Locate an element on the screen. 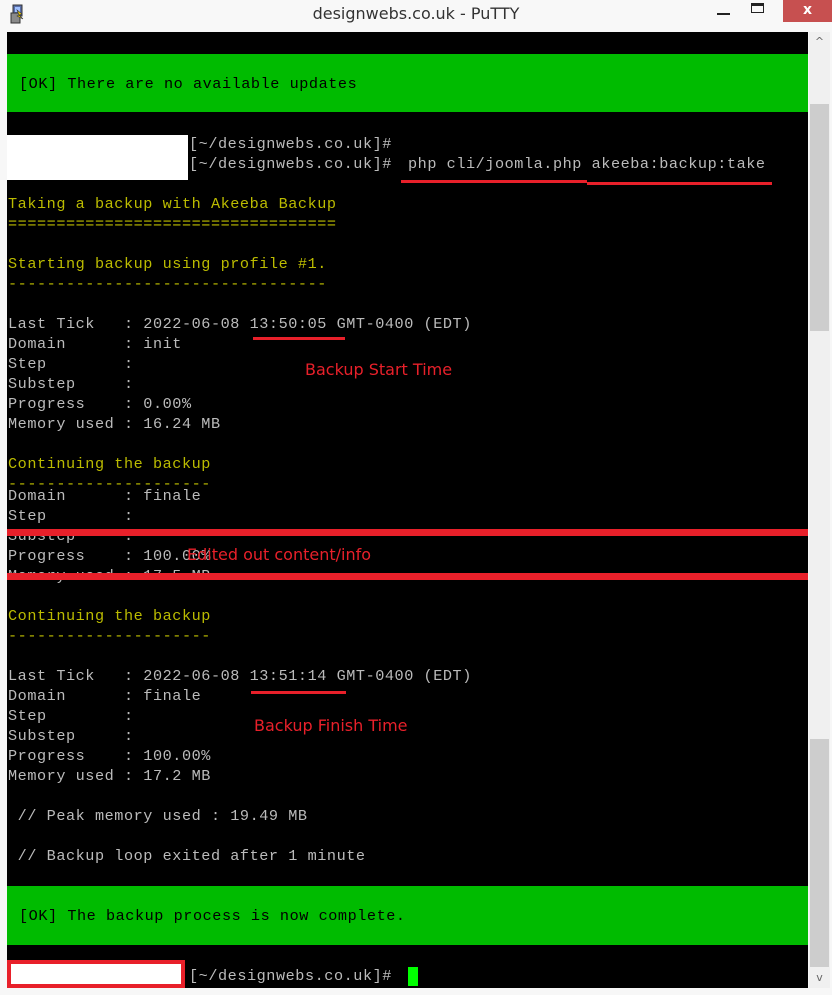  finish-time-underline is located at coordinates (298, 692).